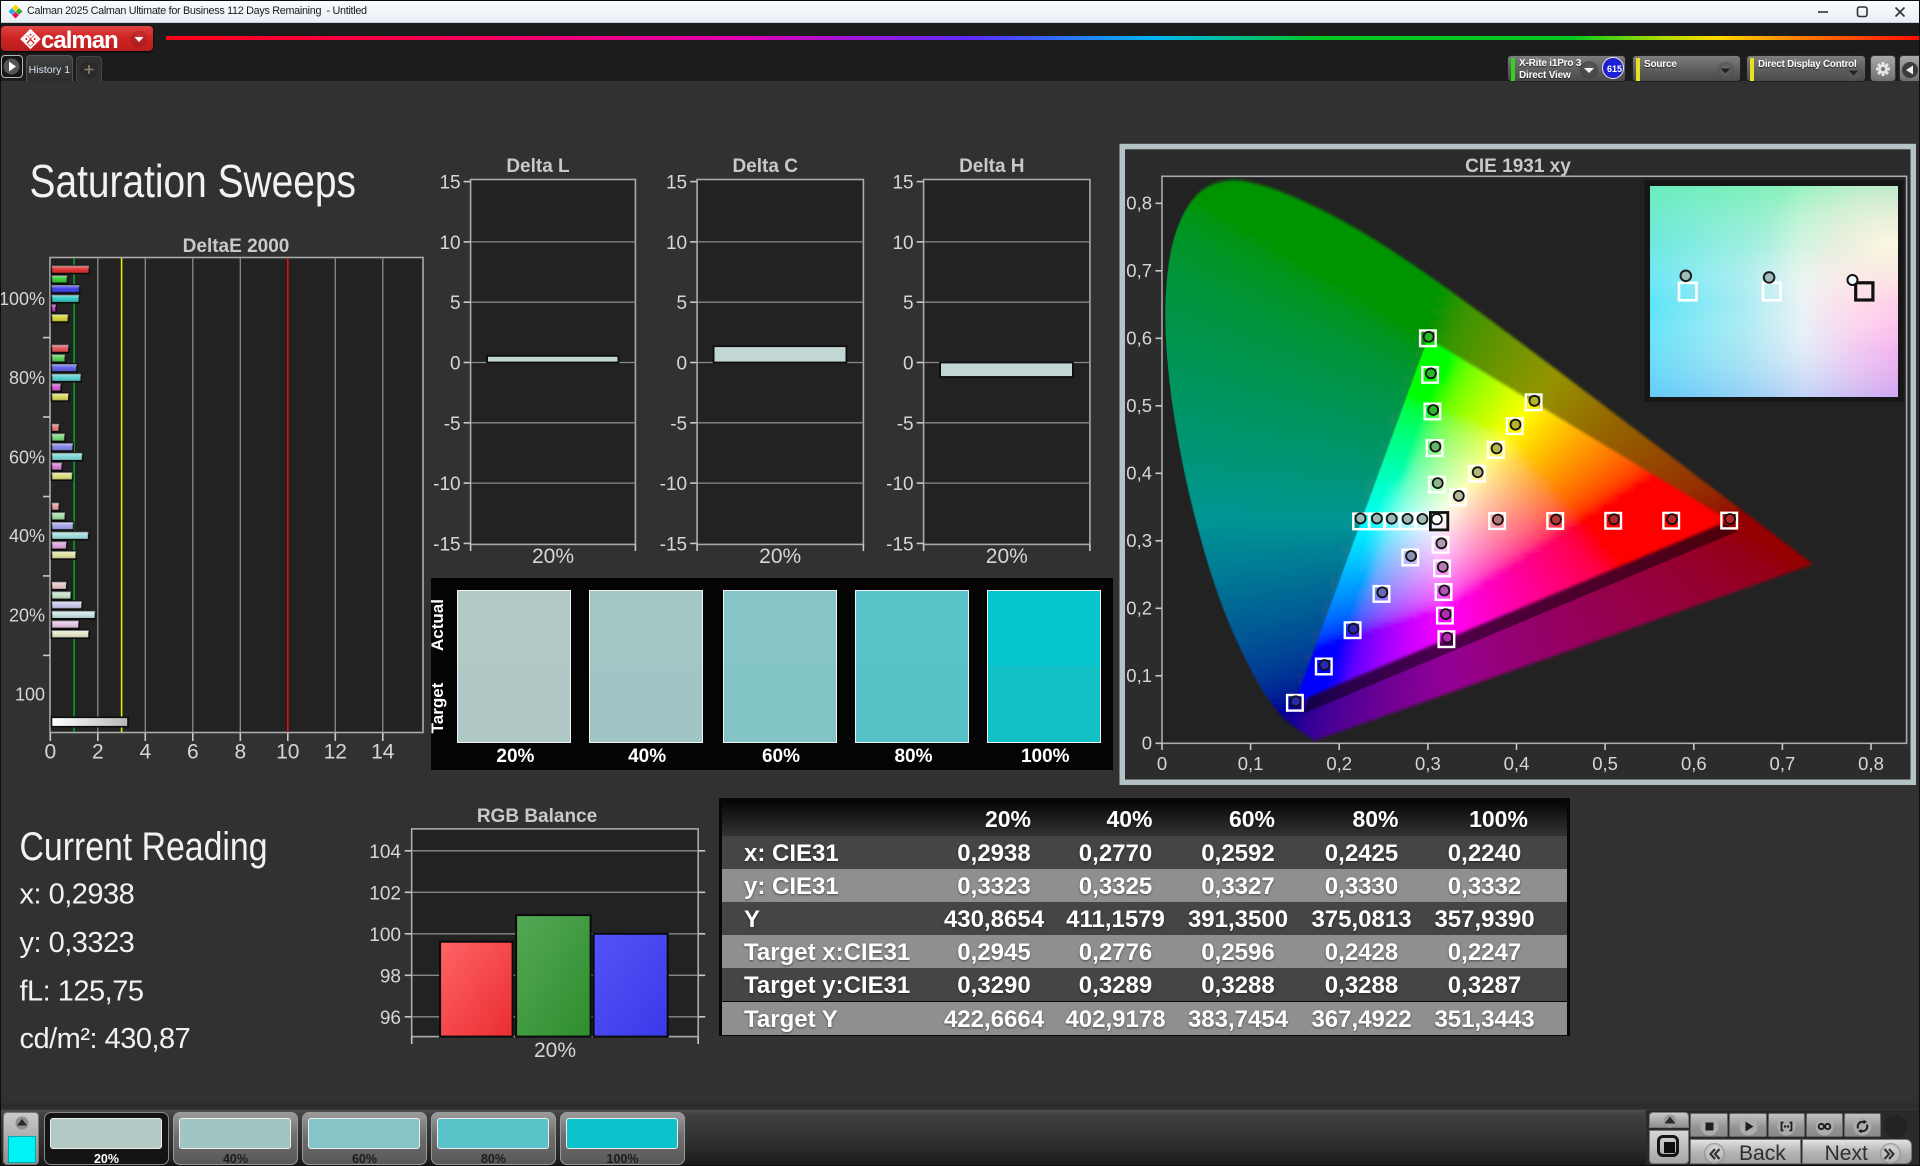  What do you see at coordinates (555, 1050) in the screenshot?
I see `svg-text: 20%` at bounding box center [555, 1050].